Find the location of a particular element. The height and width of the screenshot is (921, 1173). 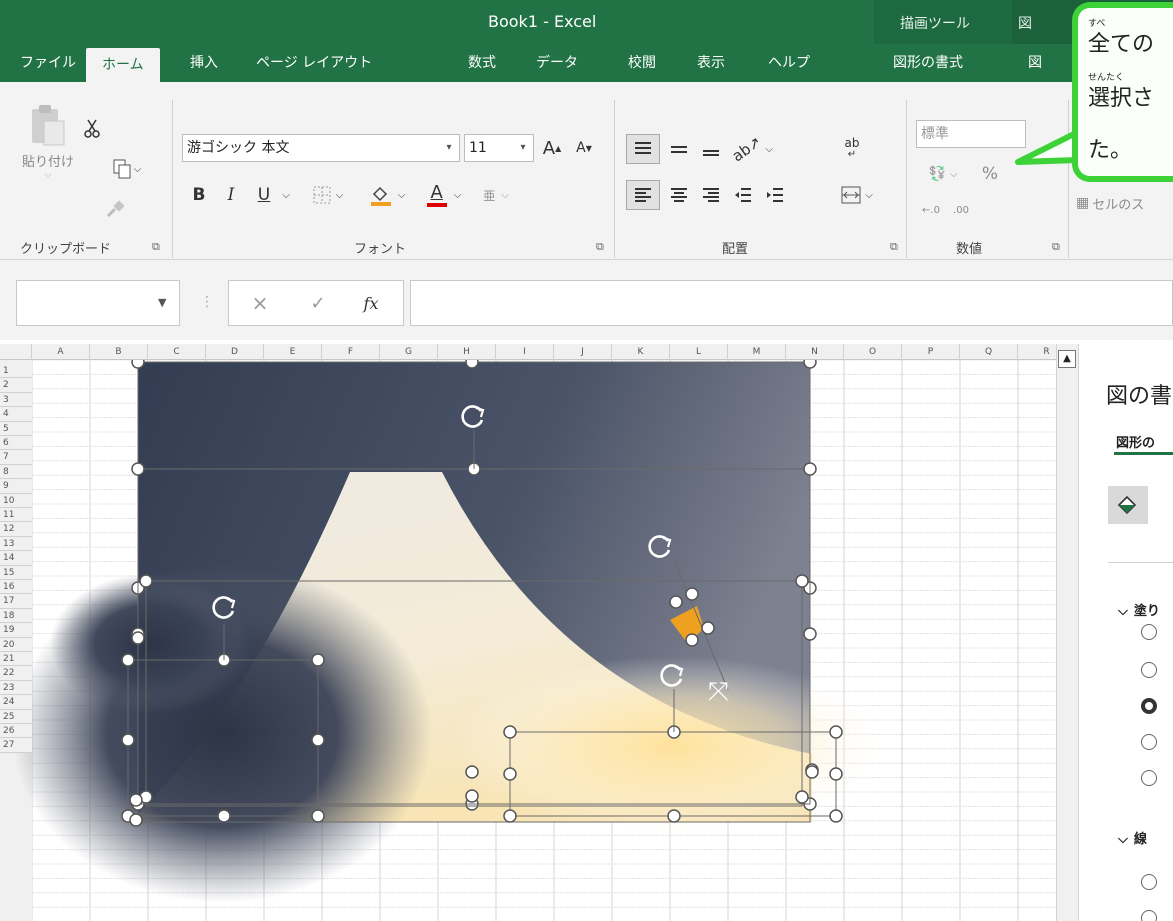

font-size-combo: 11 ▾ is located at coordinates (499, 148).